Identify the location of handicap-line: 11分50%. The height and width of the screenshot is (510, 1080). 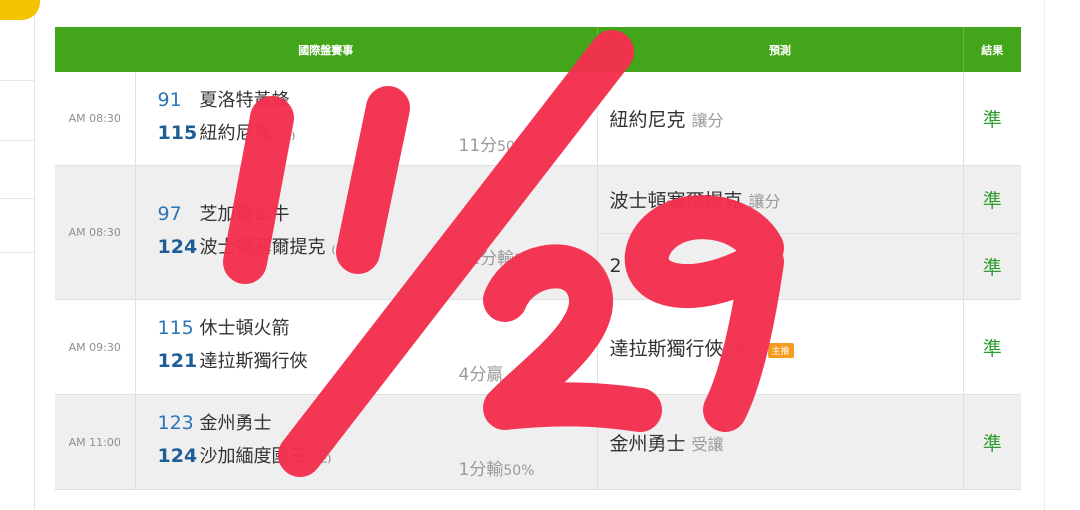
(494, 143).